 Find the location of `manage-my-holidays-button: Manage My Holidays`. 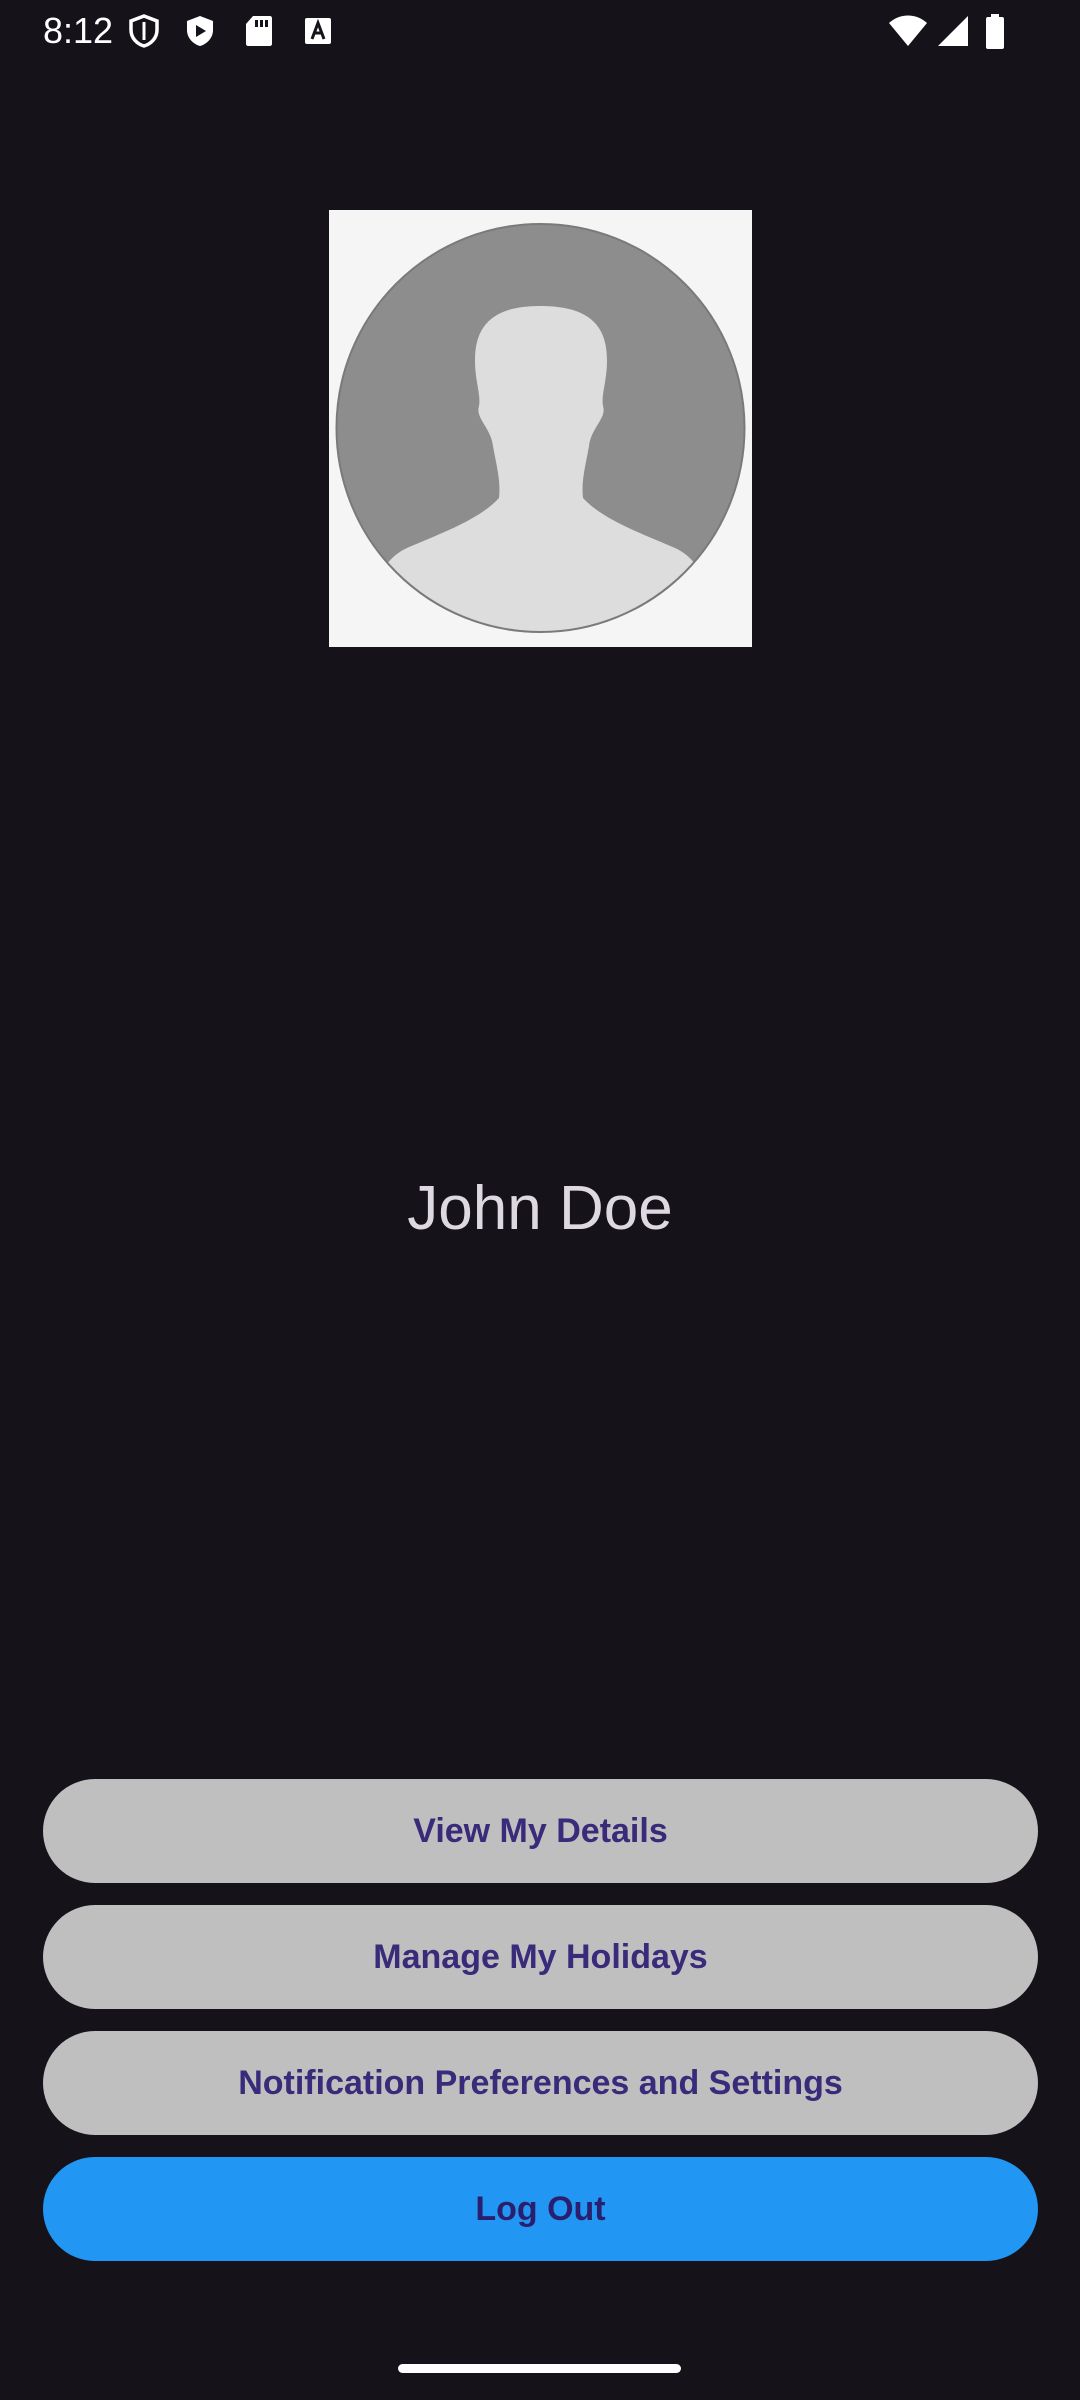

manage-my-holidays-button: Manage My Holidays is located at coordinates (540, 1957).